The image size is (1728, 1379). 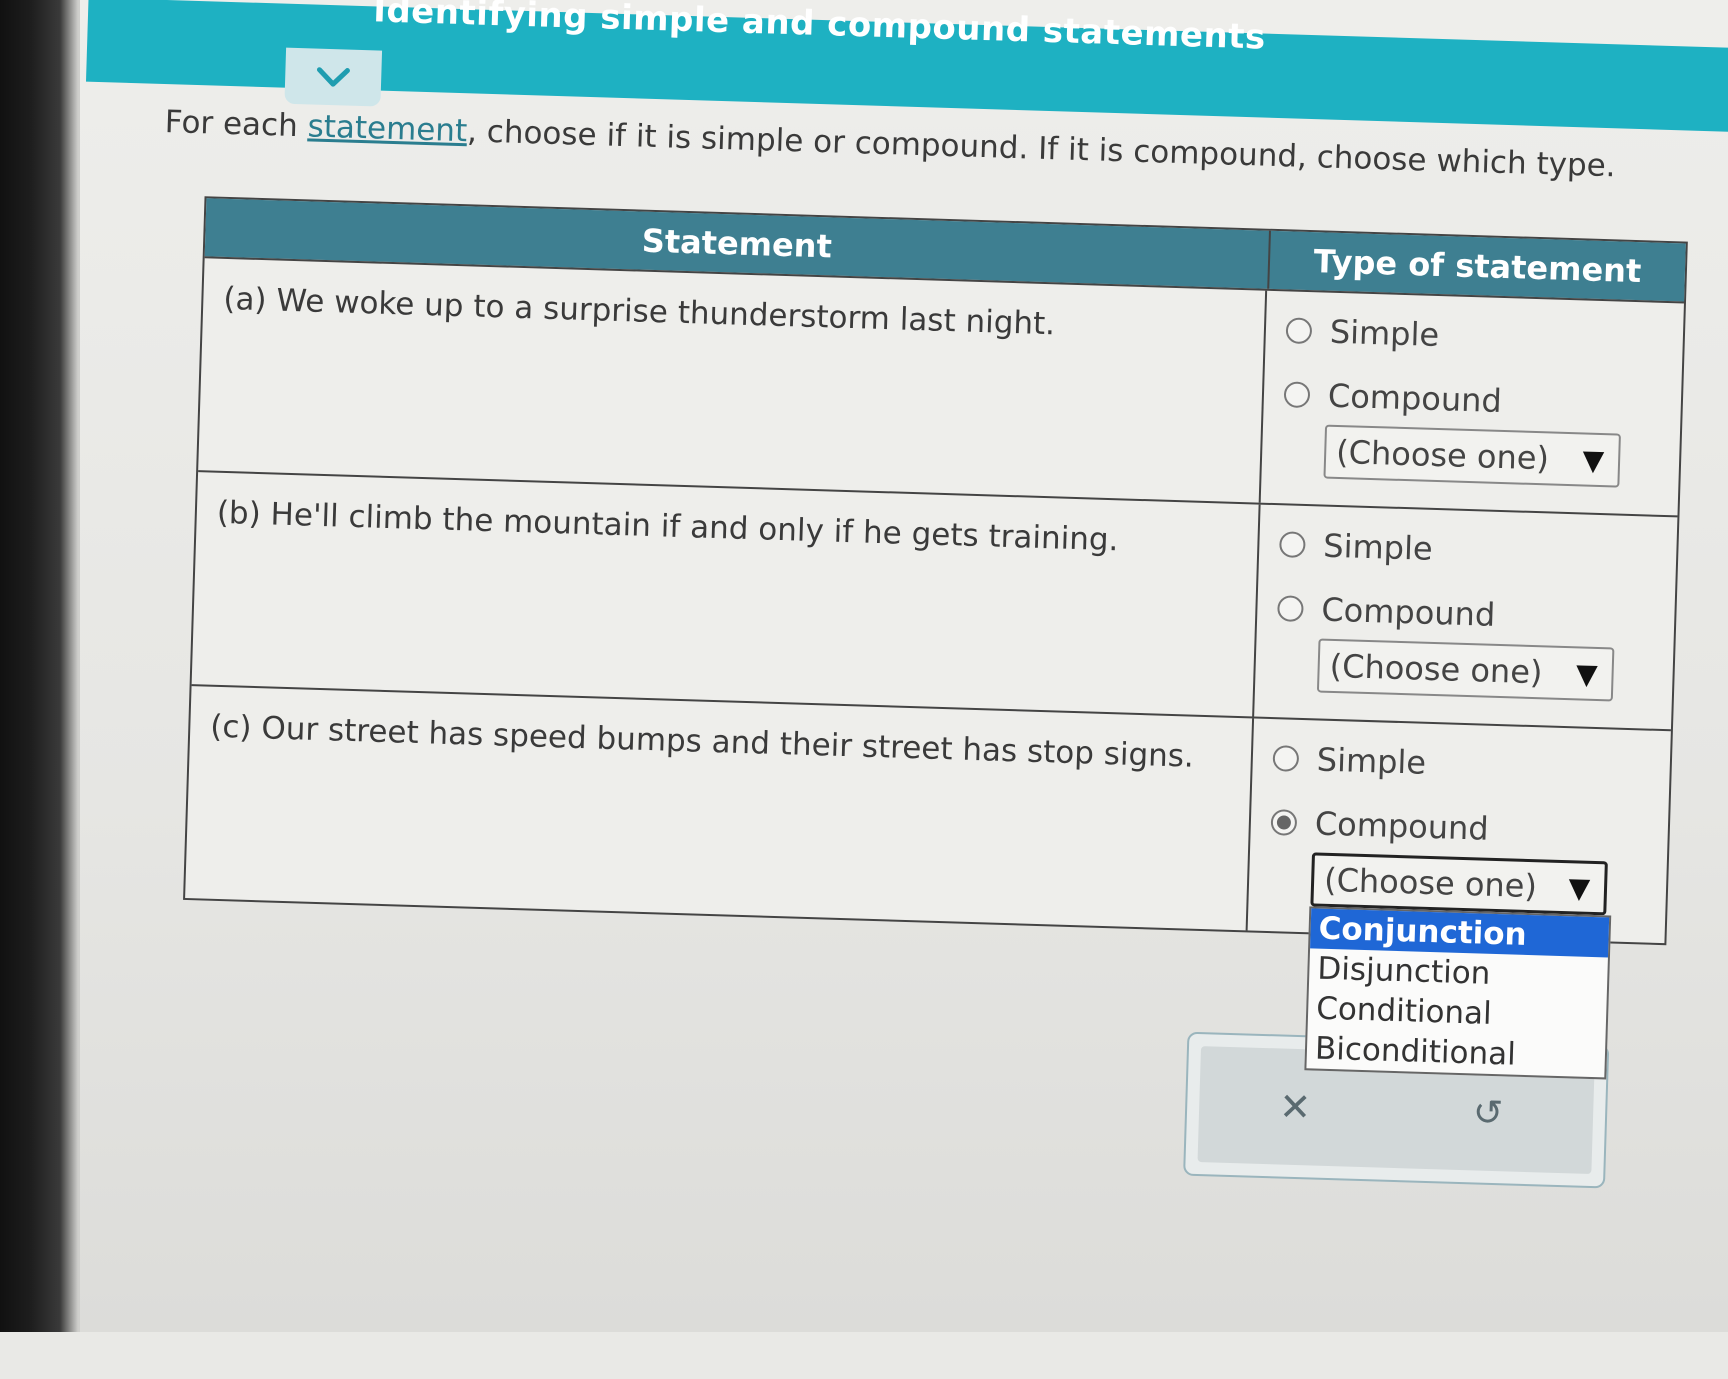 What do you see at coordinates (1290, 608) in the screenshot?
I see `radio-compound-b` at bounding box center [1290, 608].